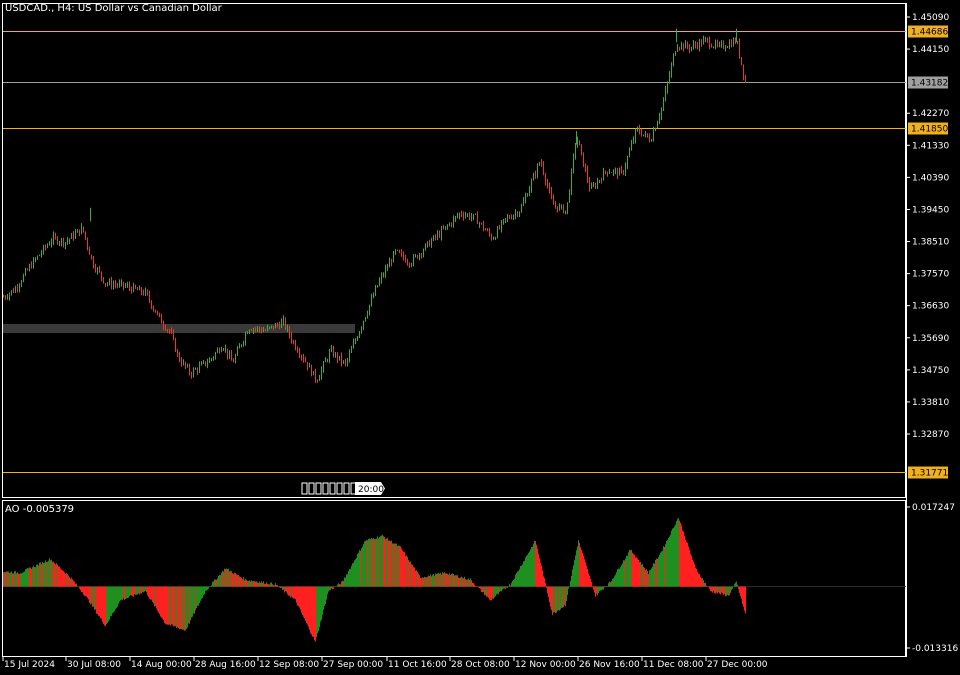  Describe the element at coordinates (371, 490) in the screenshot. I see `time-marker-label: 20:00` at that location.